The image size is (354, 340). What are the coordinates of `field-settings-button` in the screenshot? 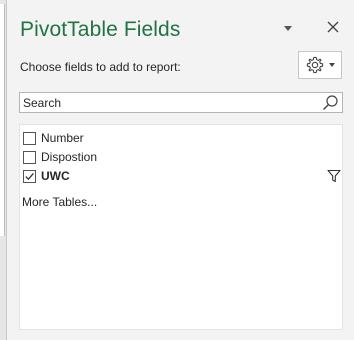 It's located at (320, 65).